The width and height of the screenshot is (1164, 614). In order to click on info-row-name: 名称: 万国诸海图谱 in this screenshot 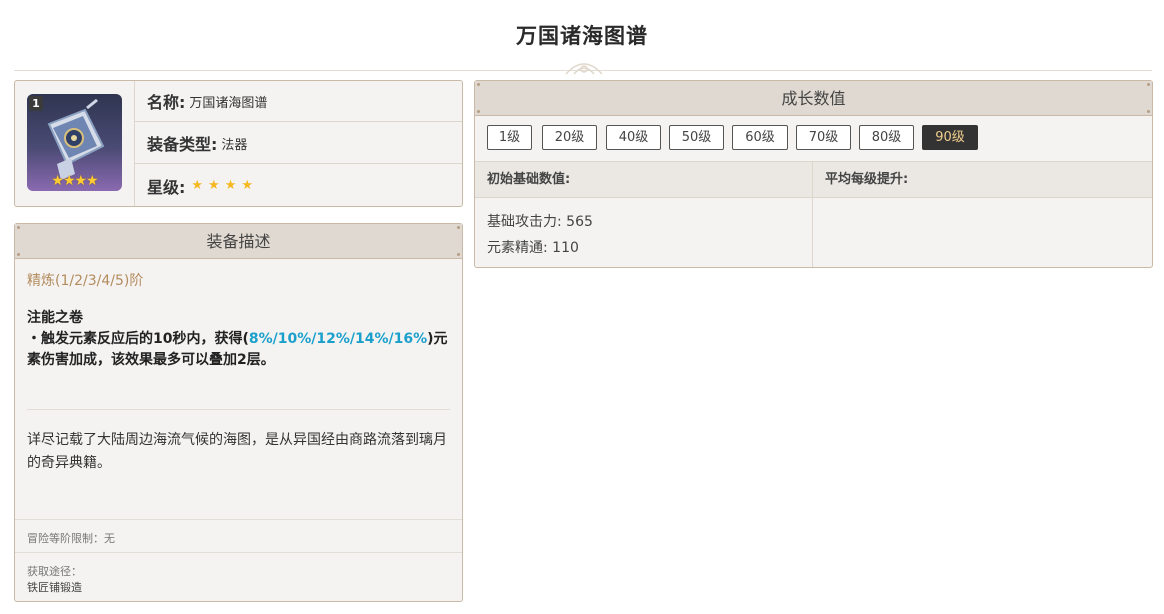, I will do `click(298, 101)`.